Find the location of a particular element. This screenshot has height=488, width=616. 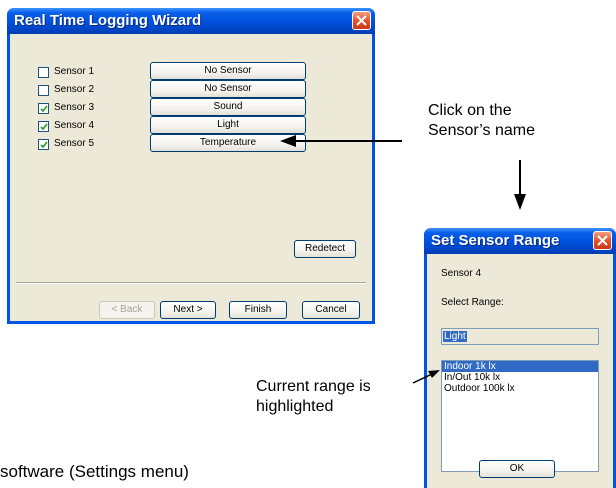

arrow-down-icon is located at coordinates (520, 185).